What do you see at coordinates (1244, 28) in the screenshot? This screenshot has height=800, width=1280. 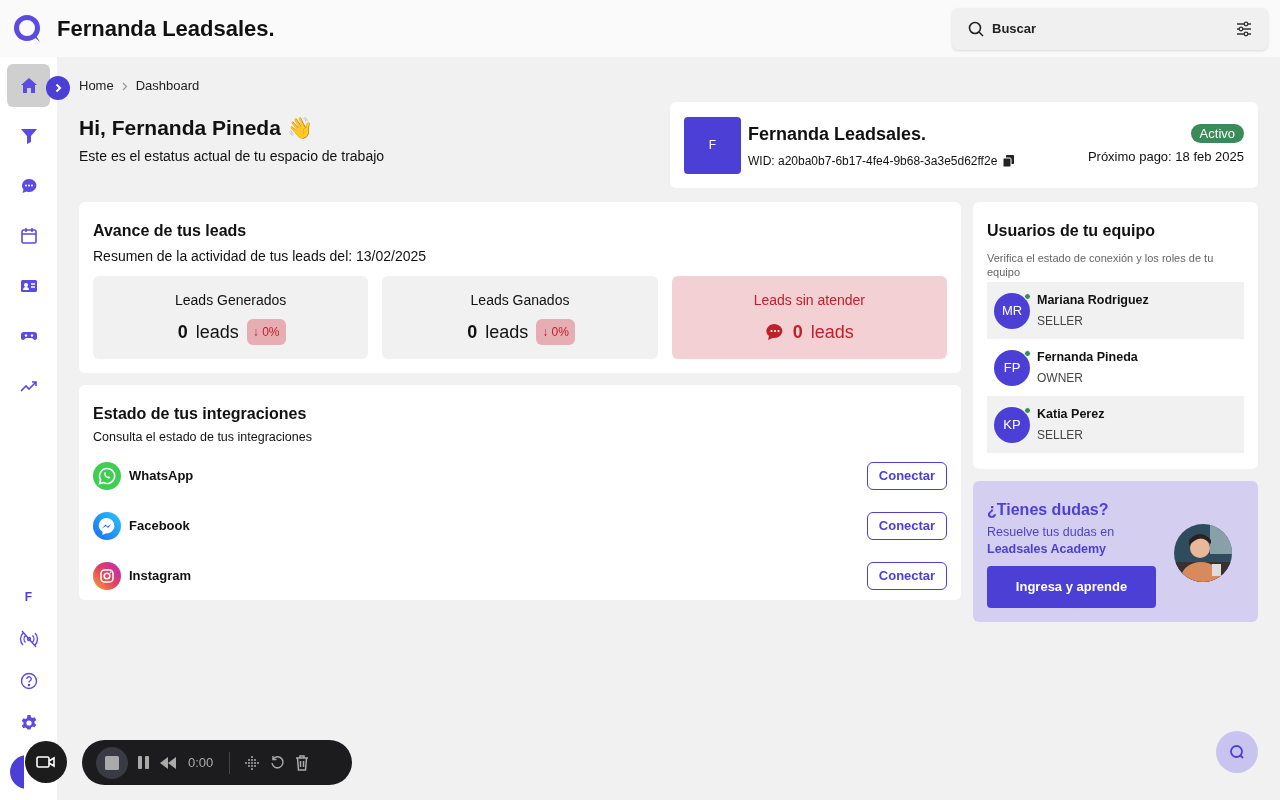 I see `filter-sliders-icon` at bounding box center [1244, 28].